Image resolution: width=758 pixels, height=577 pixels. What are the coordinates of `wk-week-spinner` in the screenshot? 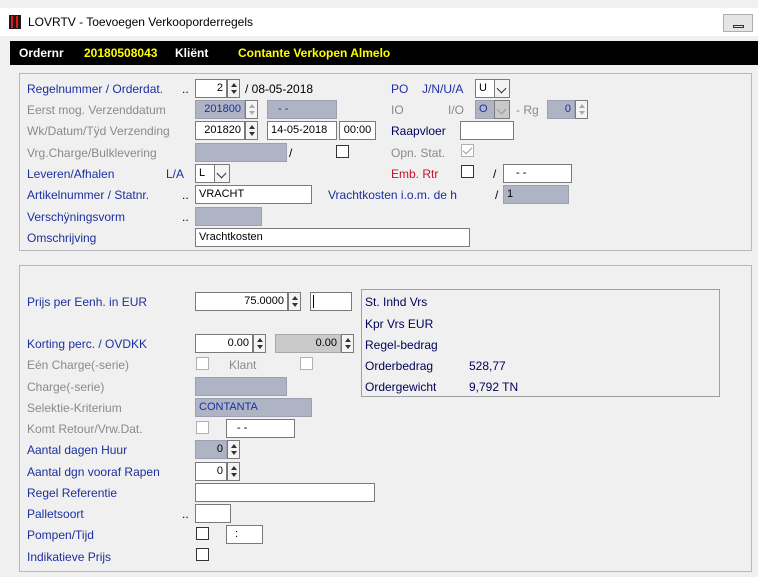 It's located at (251, 130).